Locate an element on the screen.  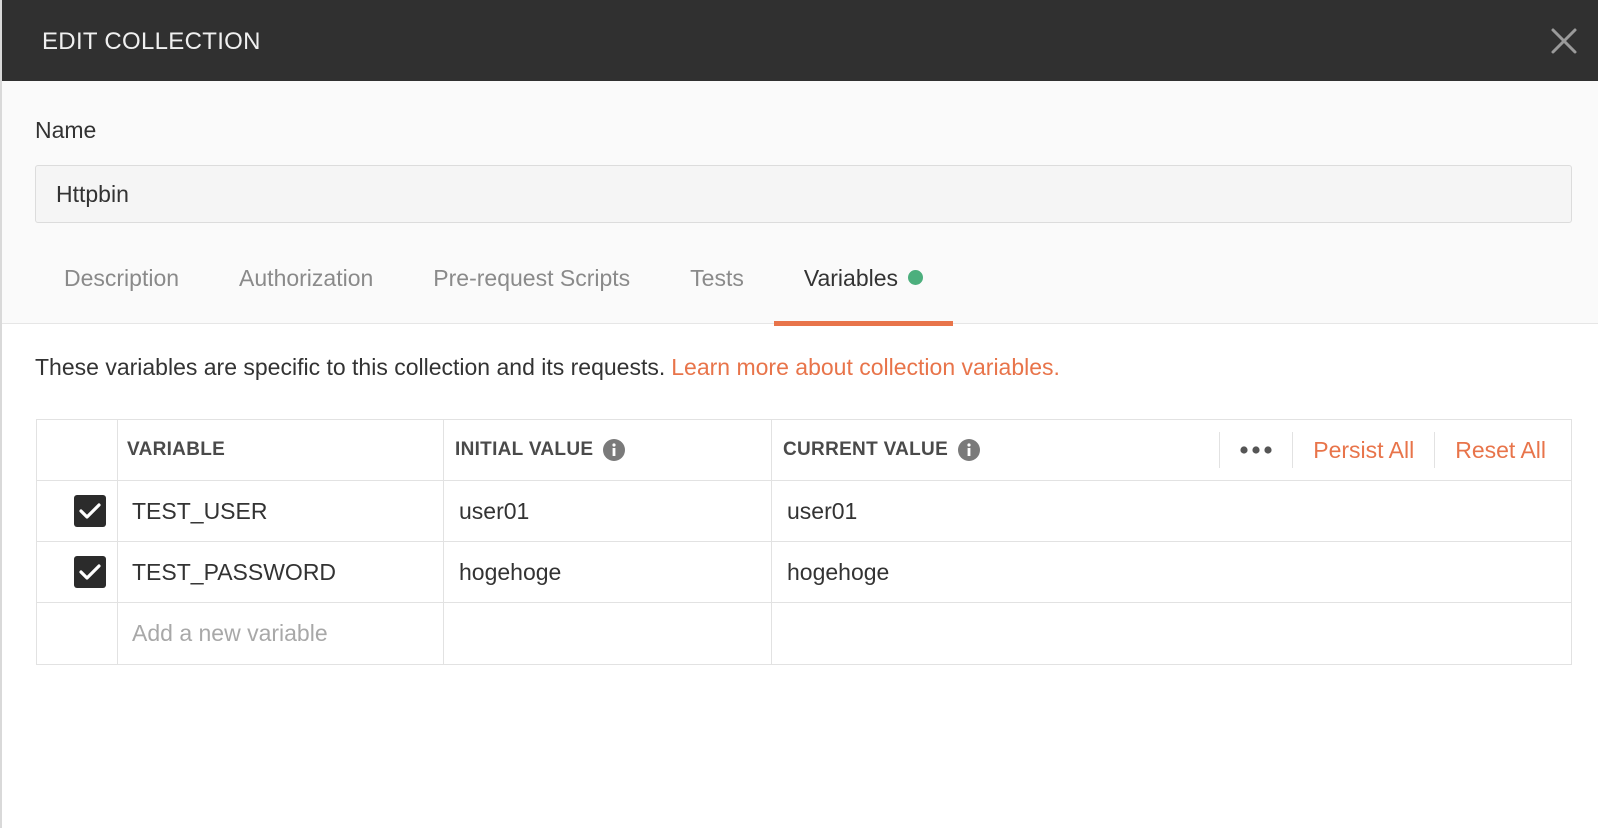
header-variable-cell: VARIABLE is located at coordinates (281, 450).